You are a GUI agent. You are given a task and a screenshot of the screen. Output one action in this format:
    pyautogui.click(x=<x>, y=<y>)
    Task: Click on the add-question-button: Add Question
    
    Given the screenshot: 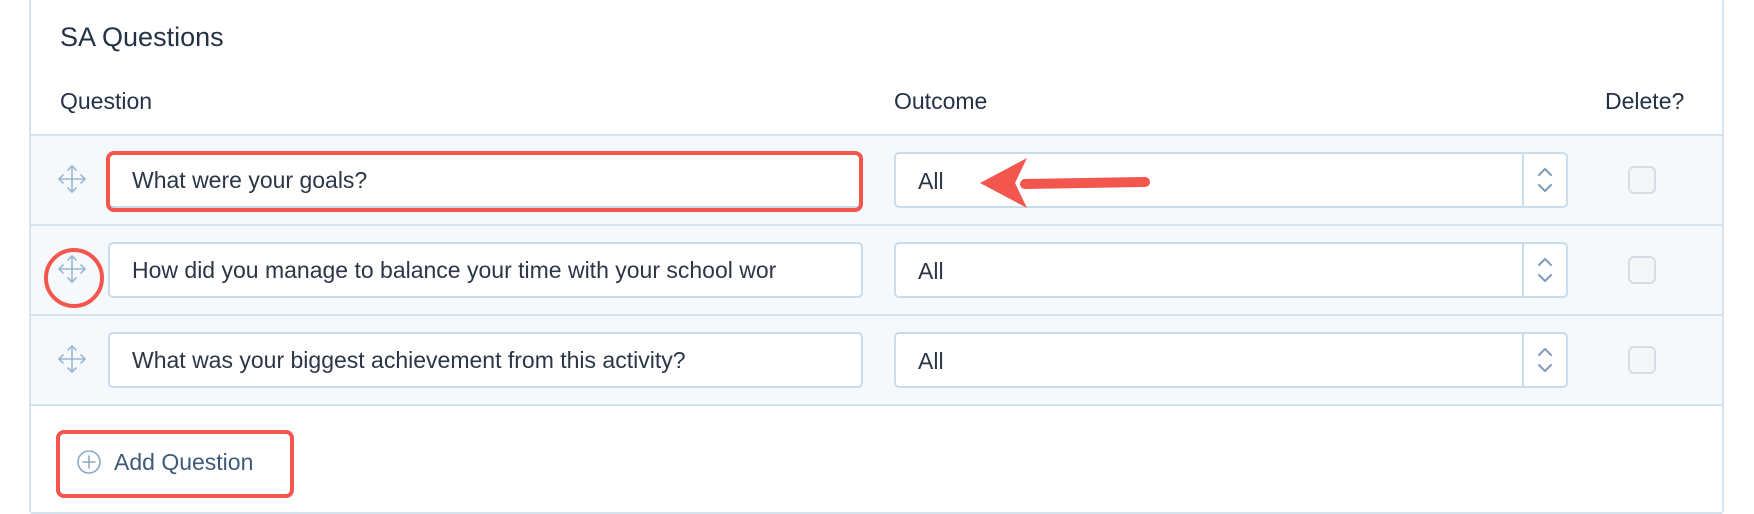 What is the action you would take?
    pyautogui.click(x=164, y=462)
    